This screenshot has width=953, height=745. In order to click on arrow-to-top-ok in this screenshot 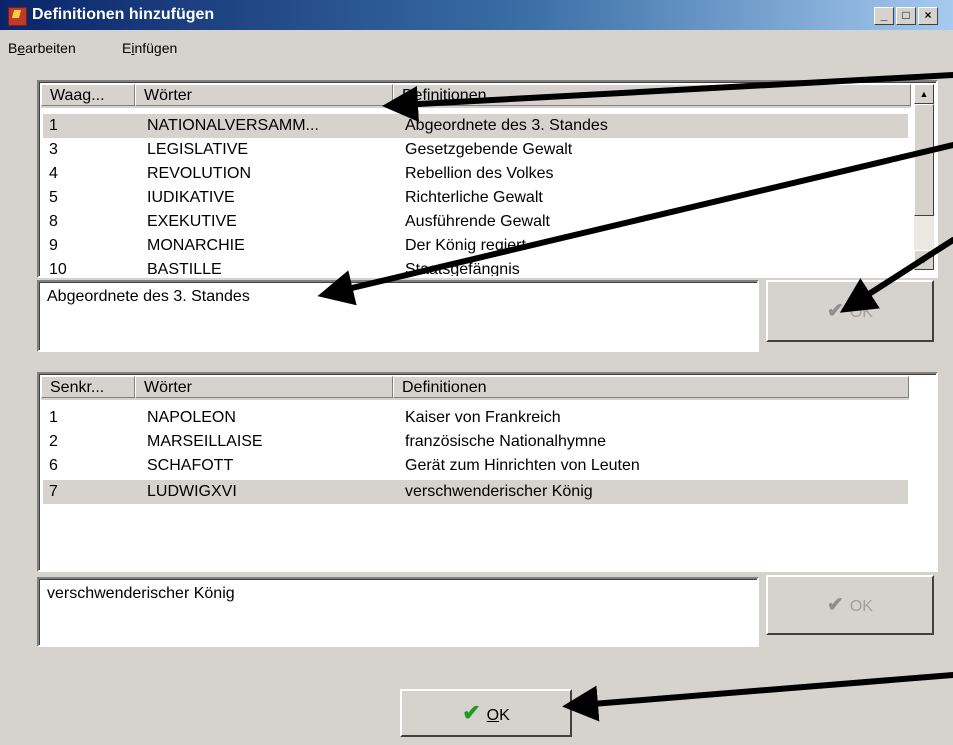, I will do `click(896, 275)`.